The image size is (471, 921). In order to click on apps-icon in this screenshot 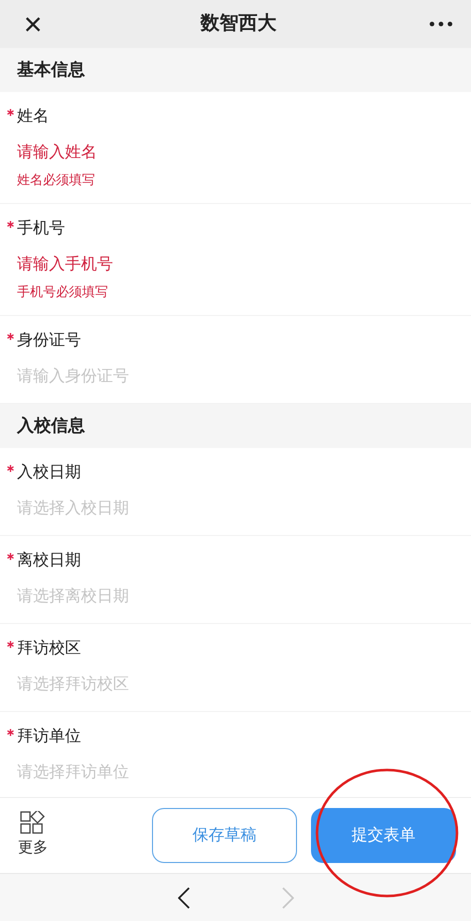, I will do `click(33, 823)`.